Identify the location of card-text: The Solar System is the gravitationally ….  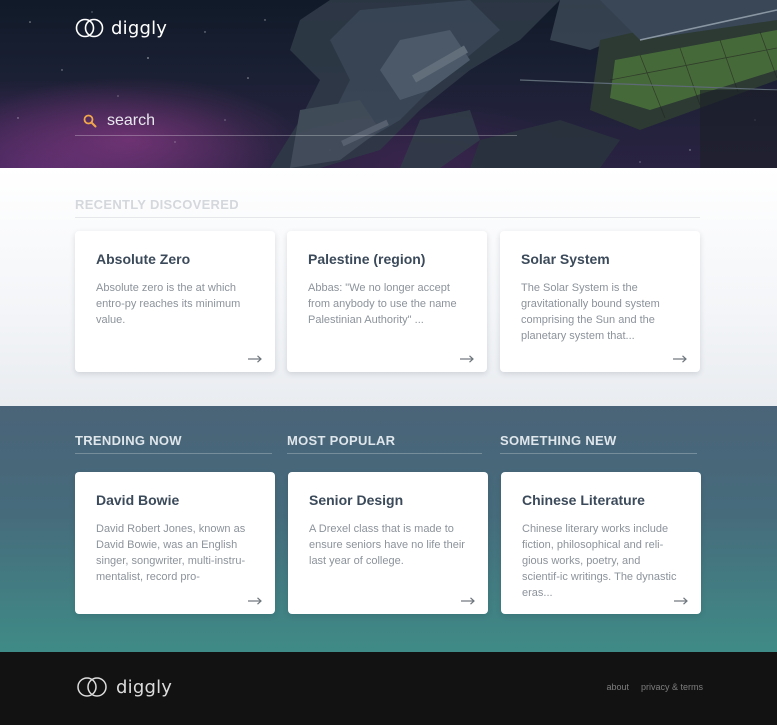
(590, 312).